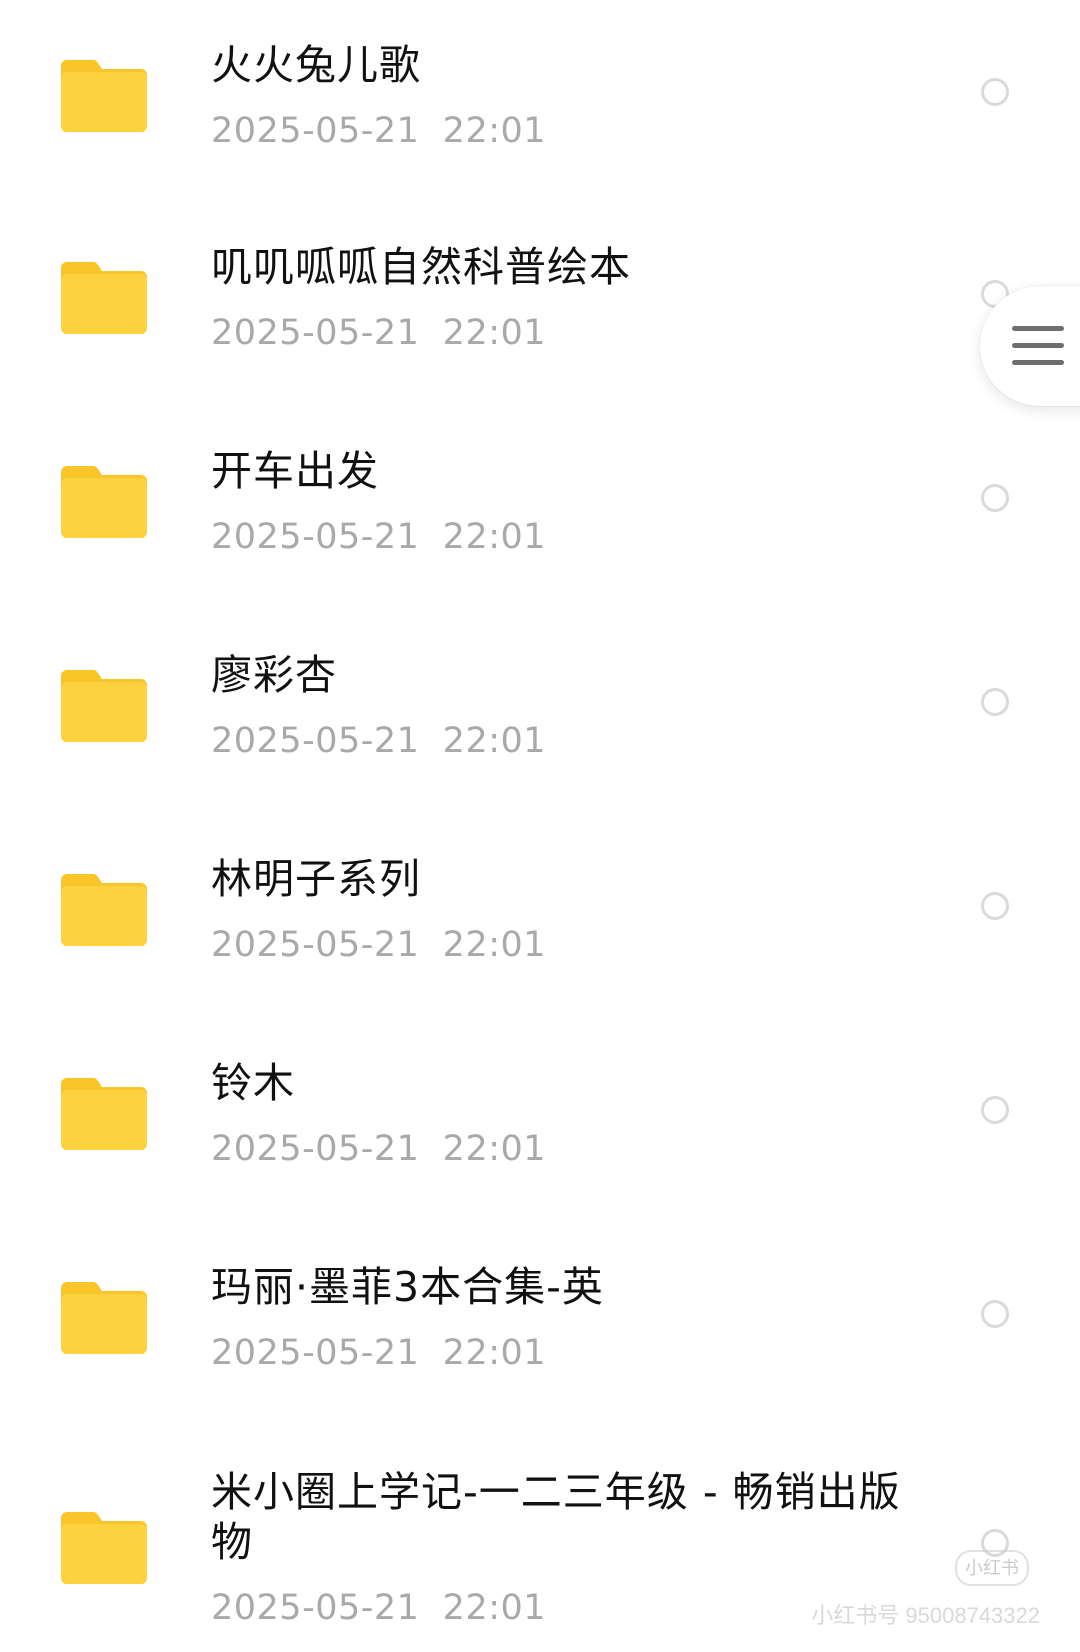  I want to click on file-name: 开车出发, so click(295, 471).